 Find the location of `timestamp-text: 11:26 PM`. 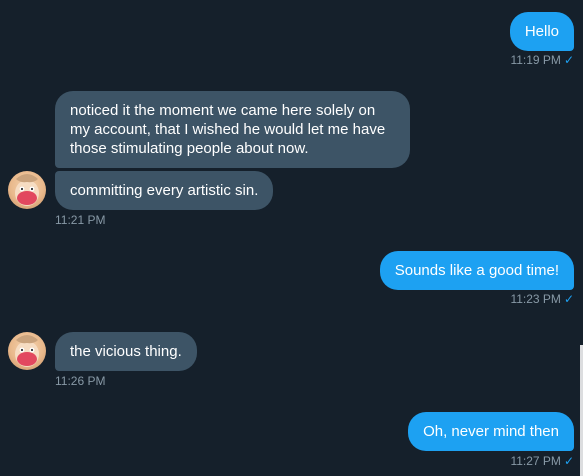

timestamp-text: 11:26 PM is located at coordinates (80, 381).